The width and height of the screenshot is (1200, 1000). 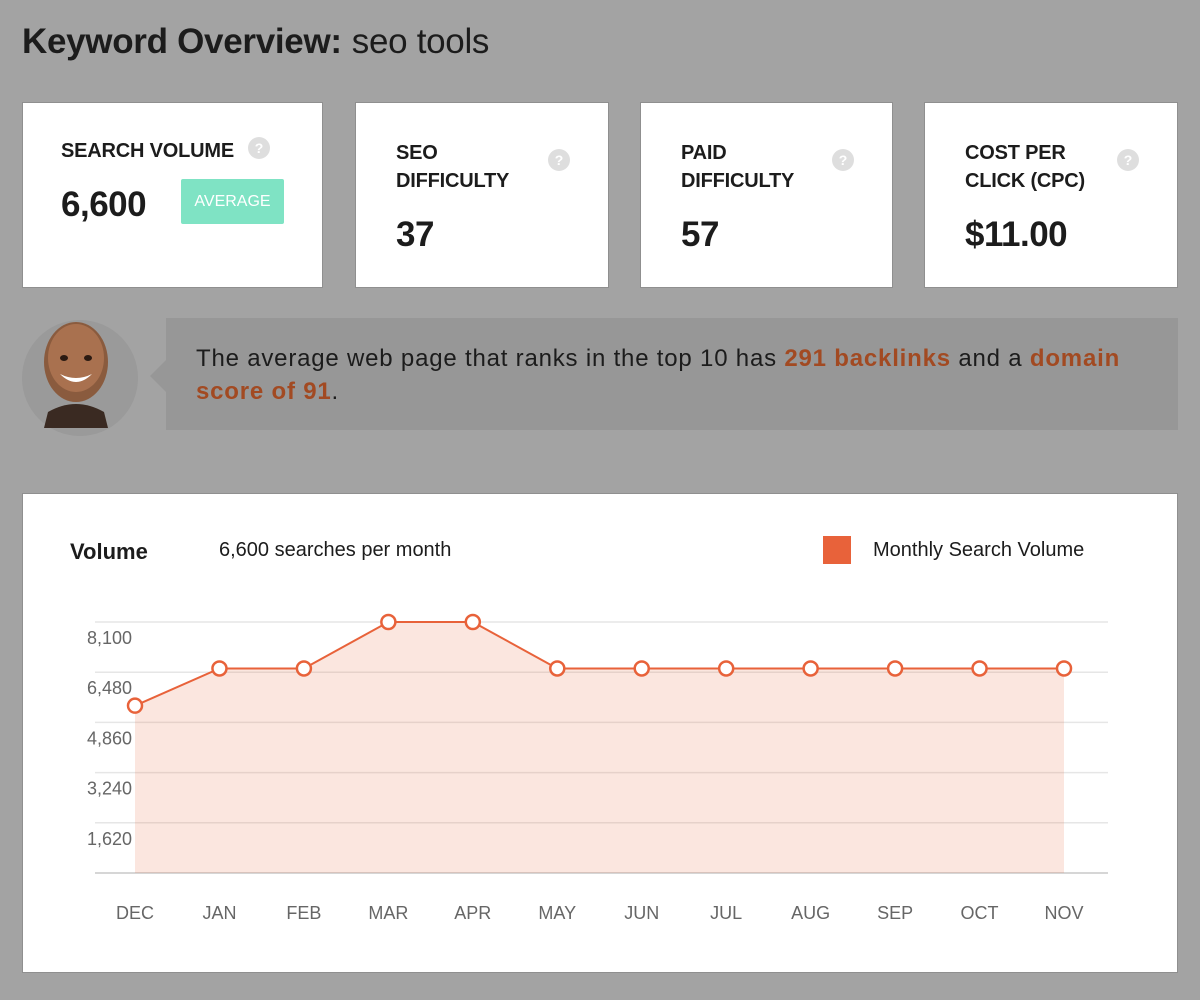 I want to click on paid-difficulty-card: PAID DIFFICULTY ? 57, so click(x=766, y=195).